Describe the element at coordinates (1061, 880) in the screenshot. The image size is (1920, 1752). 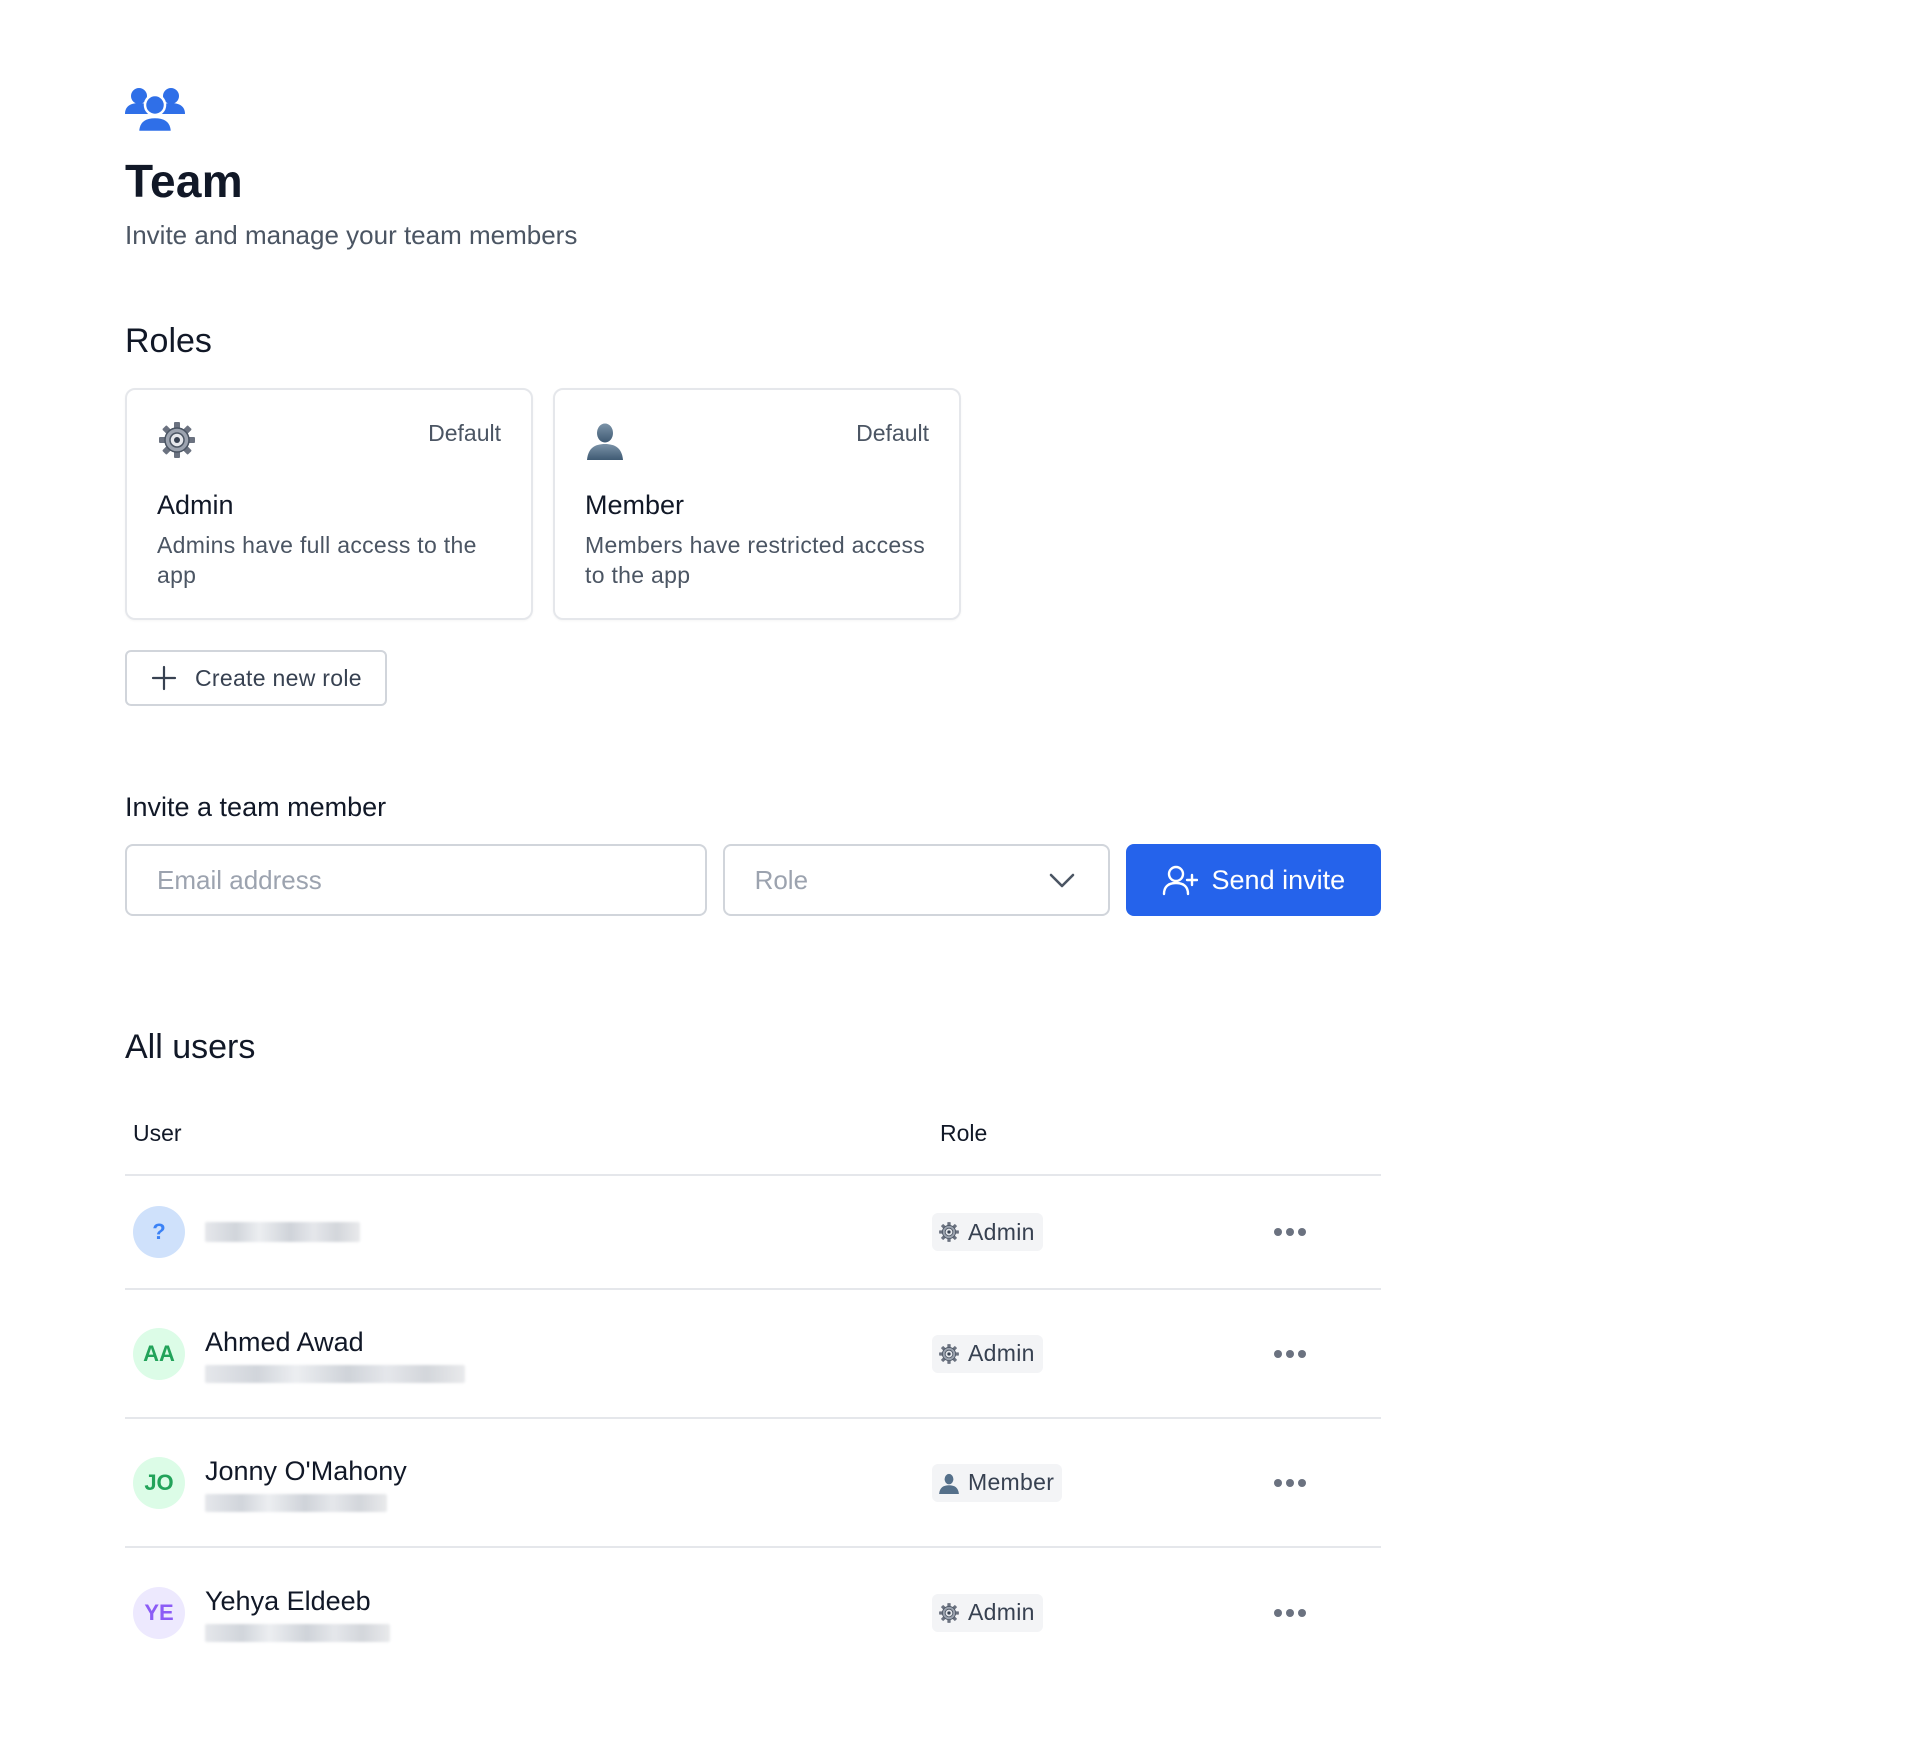
I see `chevron-down-icon` at that location.